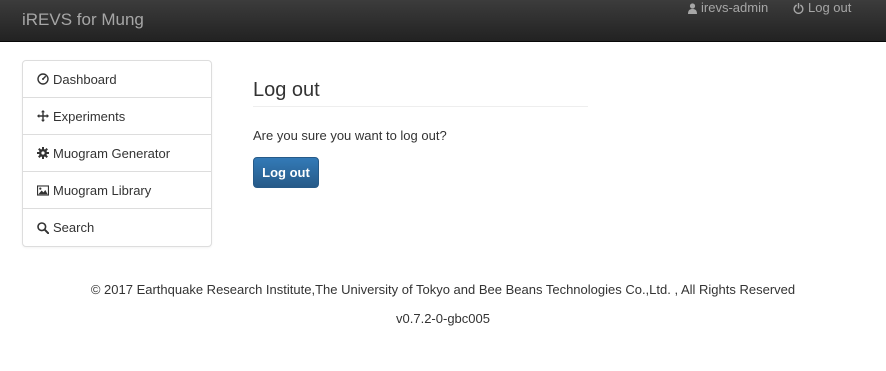 This screenshot has height=371, width=886. I want to click on sidebar-item-label: Dashboard, so click(85, 79).